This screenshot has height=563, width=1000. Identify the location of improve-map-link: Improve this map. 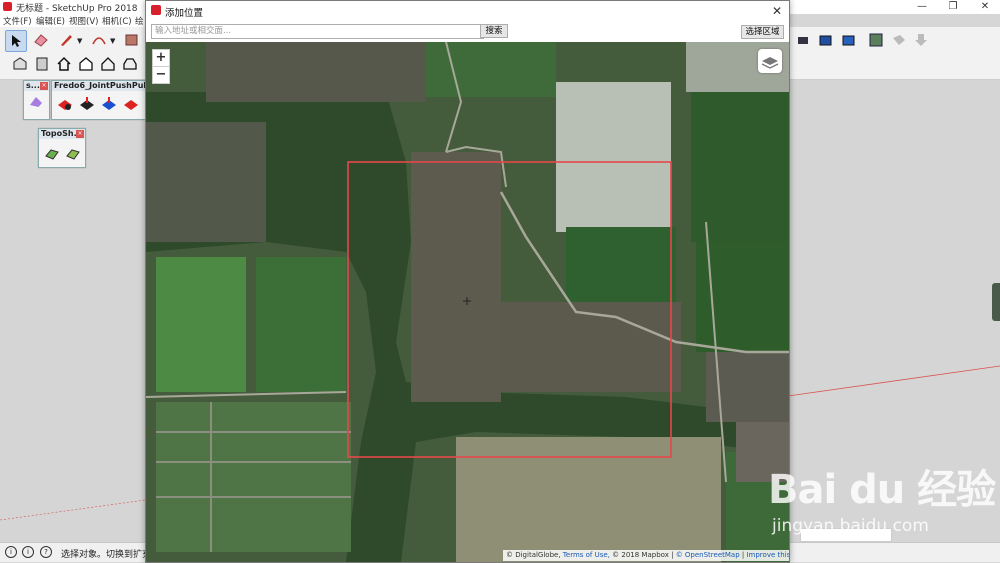
(767, 555).